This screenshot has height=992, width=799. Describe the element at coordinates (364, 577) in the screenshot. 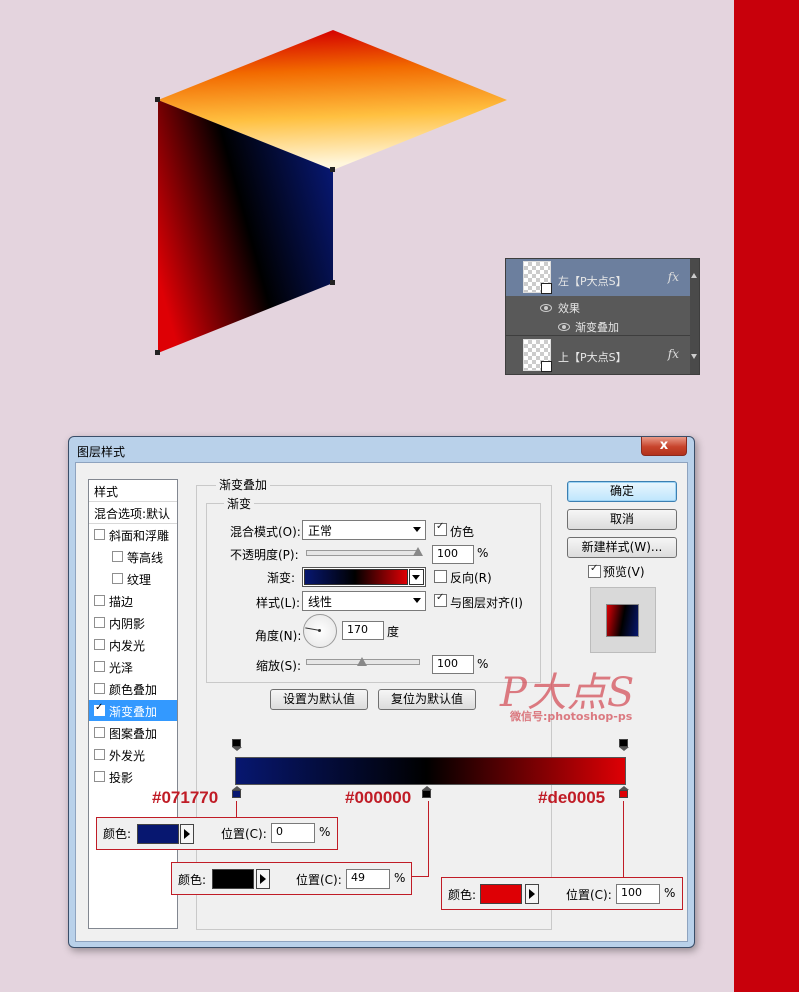

I see `gradient-picker` at that location.